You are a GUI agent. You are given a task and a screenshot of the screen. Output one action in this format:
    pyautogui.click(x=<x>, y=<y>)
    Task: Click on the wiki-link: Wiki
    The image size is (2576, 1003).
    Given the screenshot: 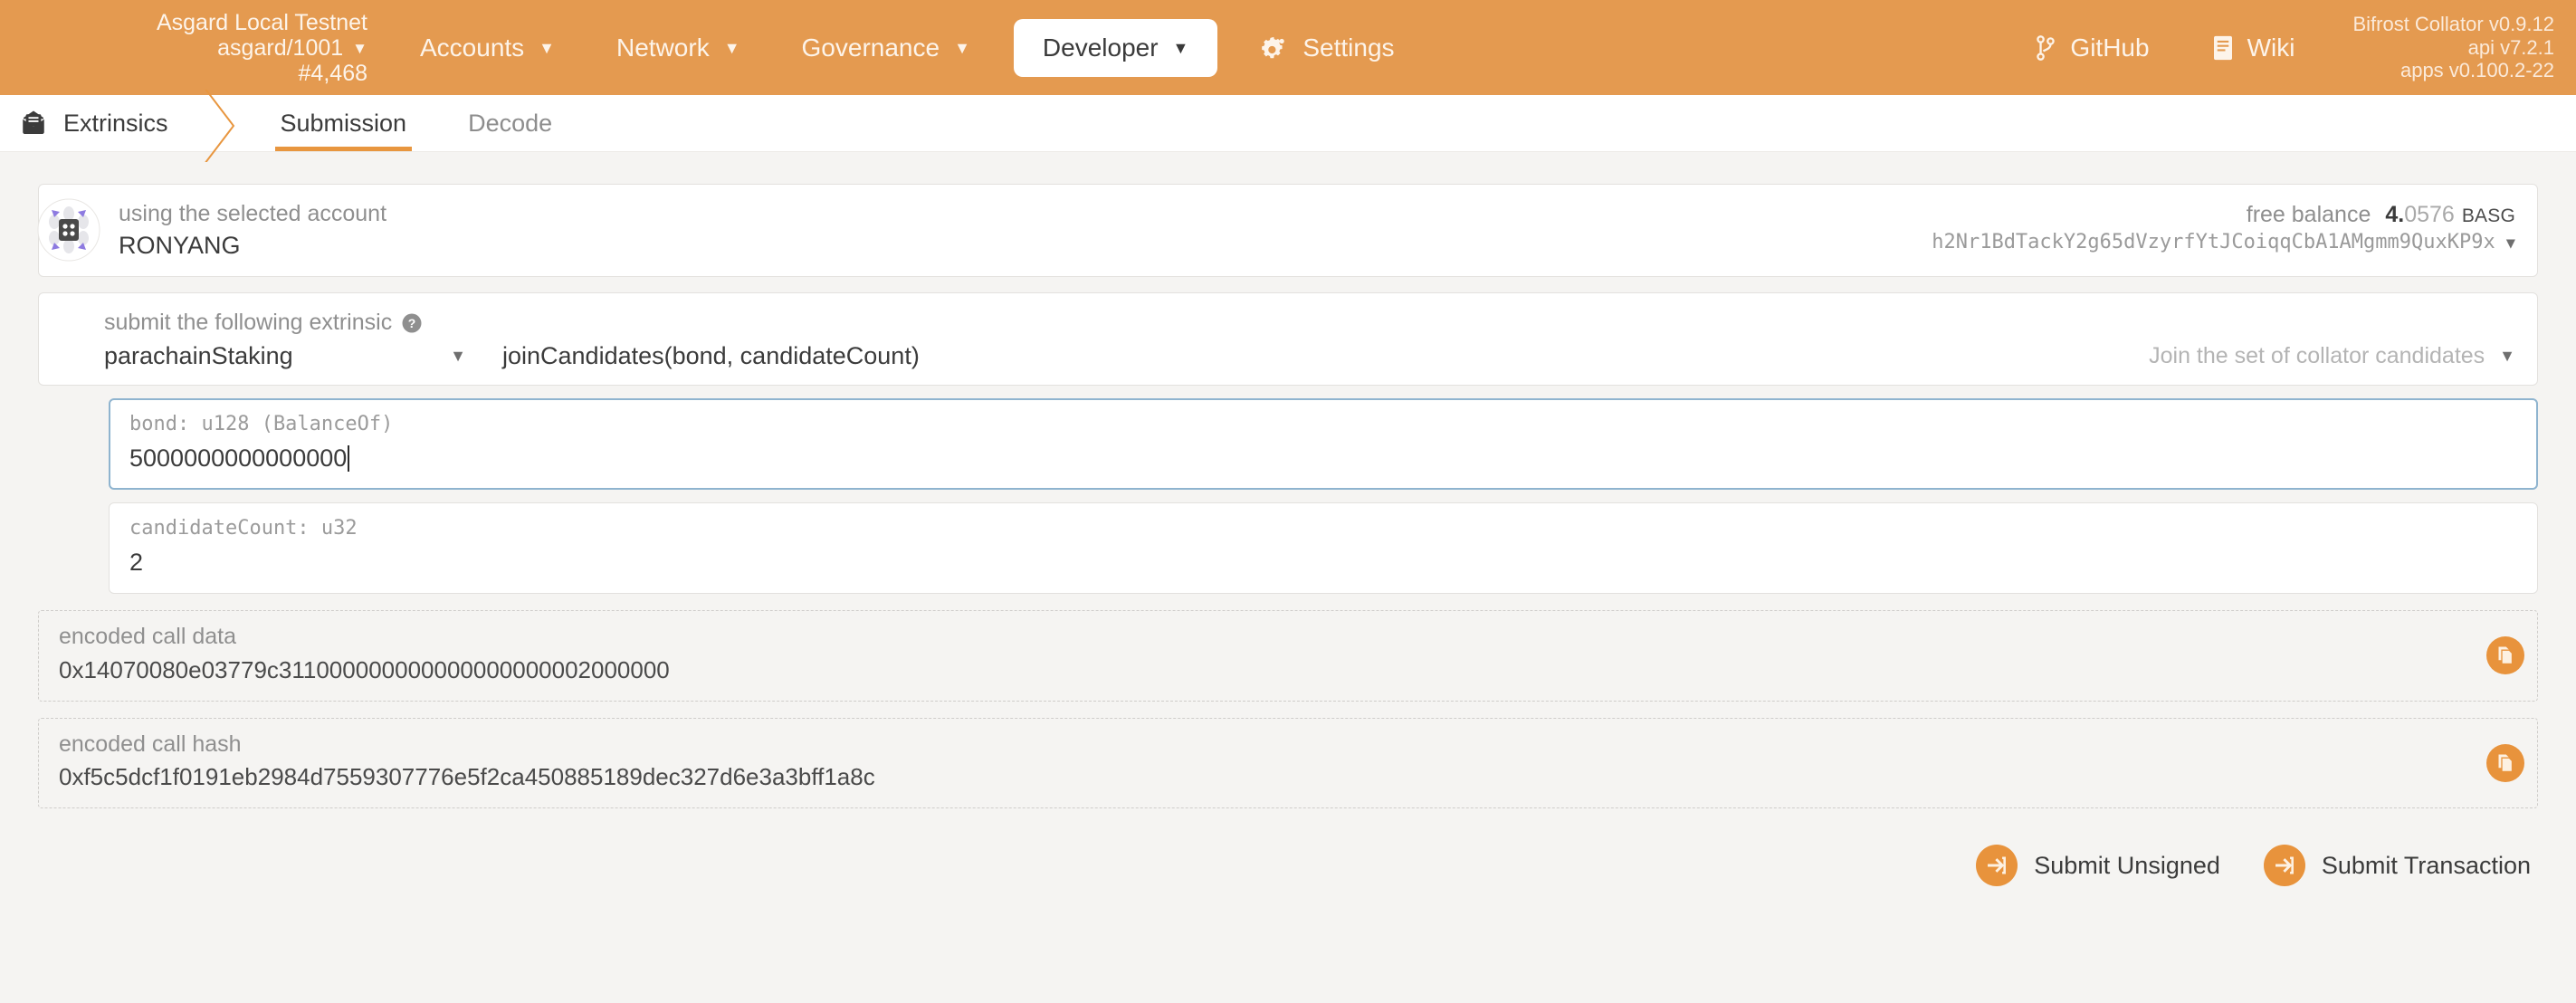 What is the action you would take?
    pyautogui.click(x=2253, y=47)
    